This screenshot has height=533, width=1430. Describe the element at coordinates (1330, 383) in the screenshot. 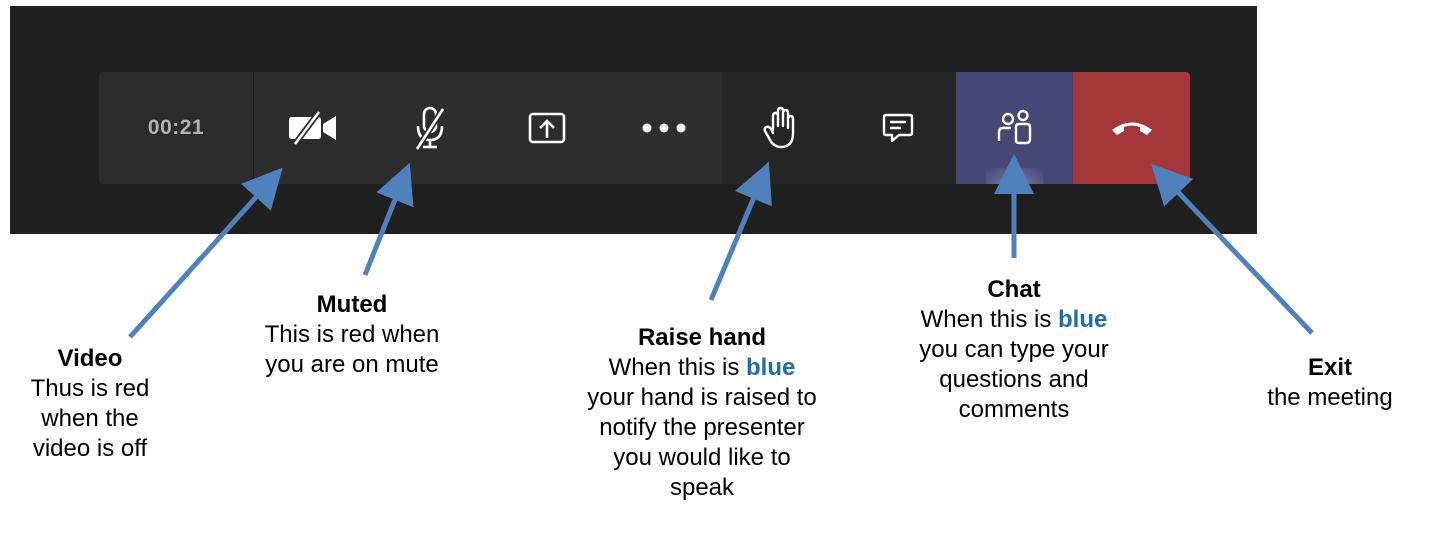

I see `exit-annotation: Exit the meeting` at that location.